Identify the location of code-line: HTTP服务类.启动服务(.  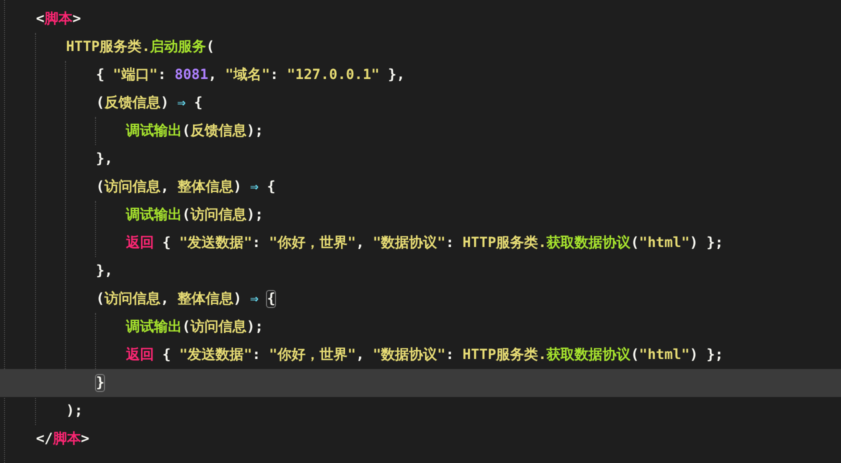
(141, 47).